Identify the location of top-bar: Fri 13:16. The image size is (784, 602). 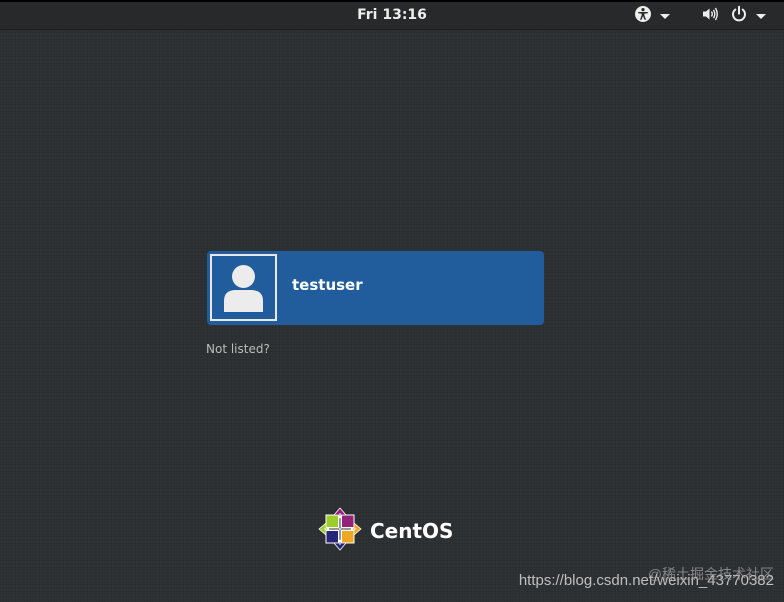
(392, 15).